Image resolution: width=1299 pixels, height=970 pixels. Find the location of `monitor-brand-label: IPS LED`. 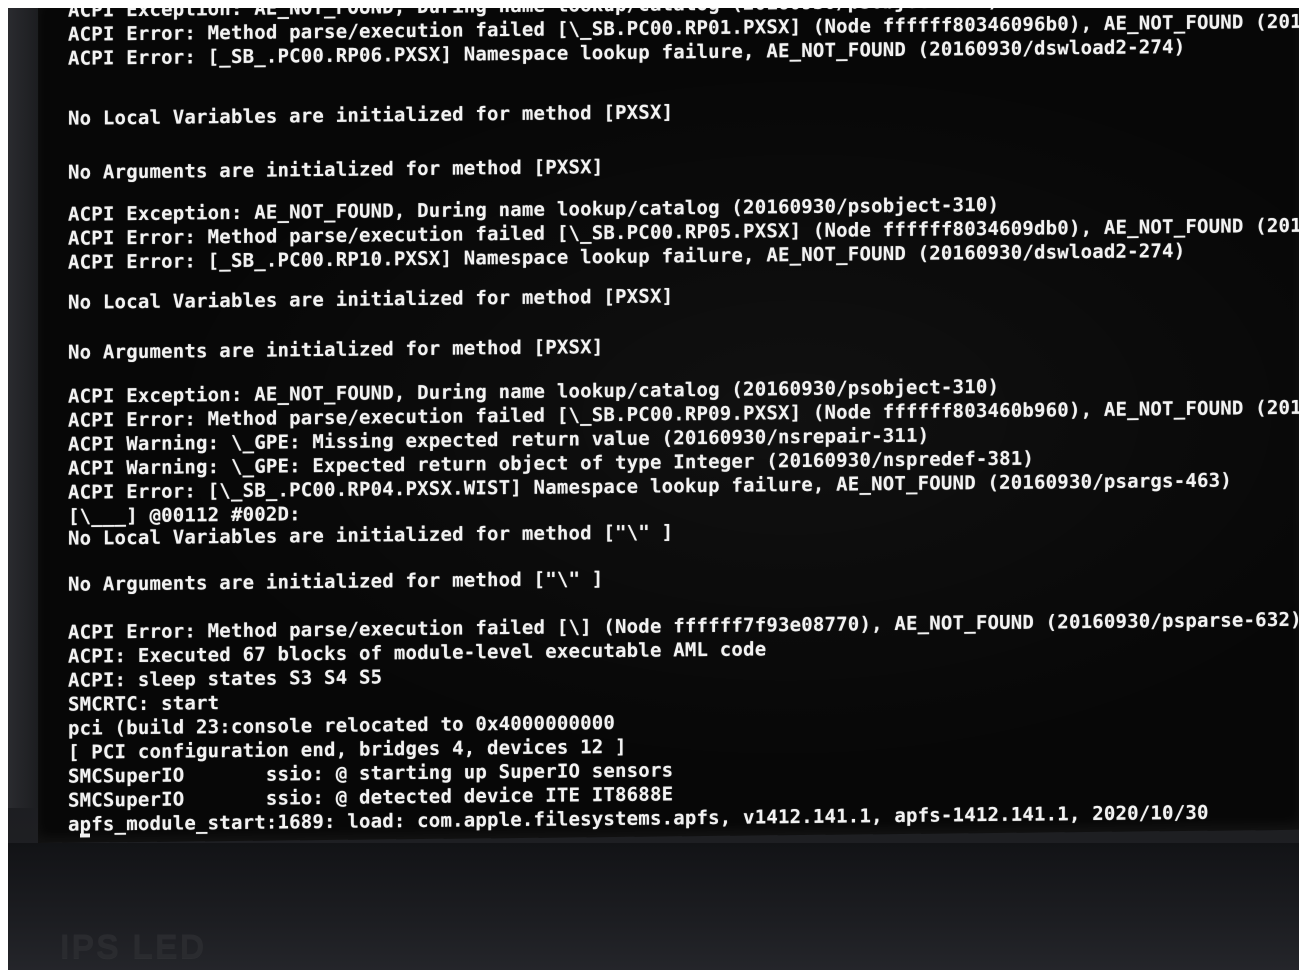

monitor-brand-label: IPS LED is located at coordinates (133, 947).